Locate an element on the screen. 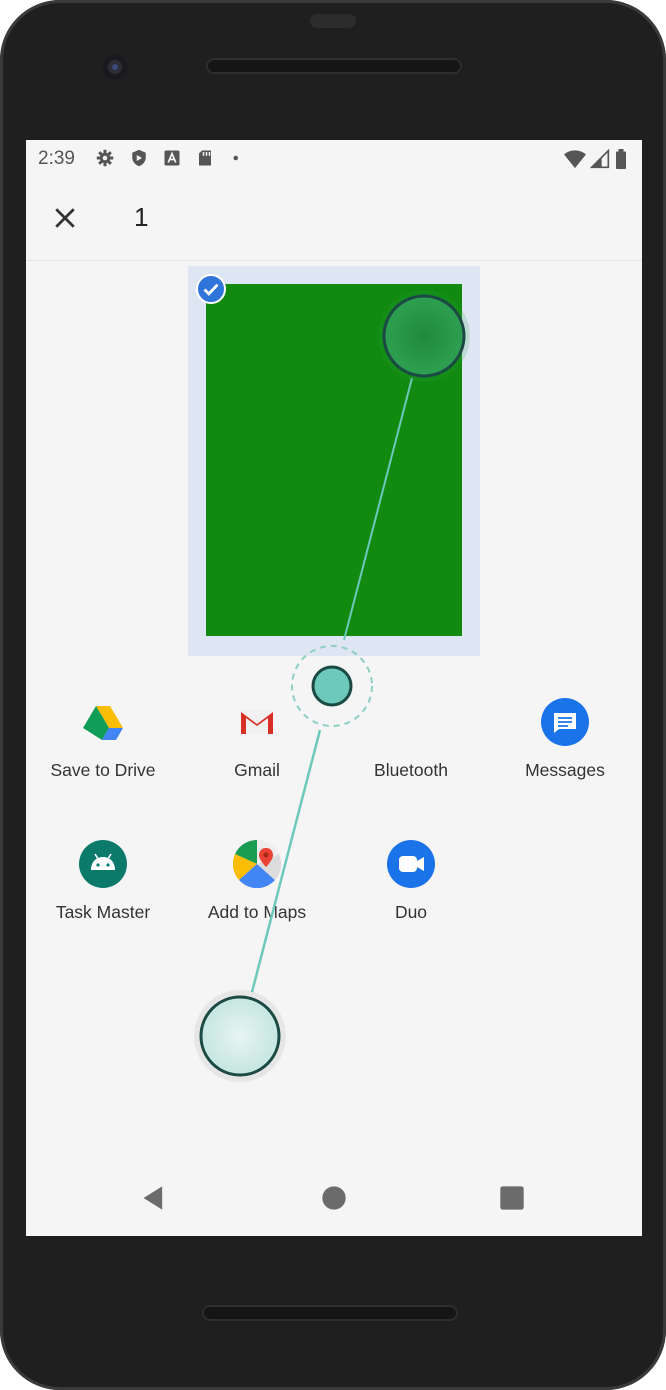 The height and width of the screenshot is (1390, 666). dot-icon is located at coordinates (235, 158).